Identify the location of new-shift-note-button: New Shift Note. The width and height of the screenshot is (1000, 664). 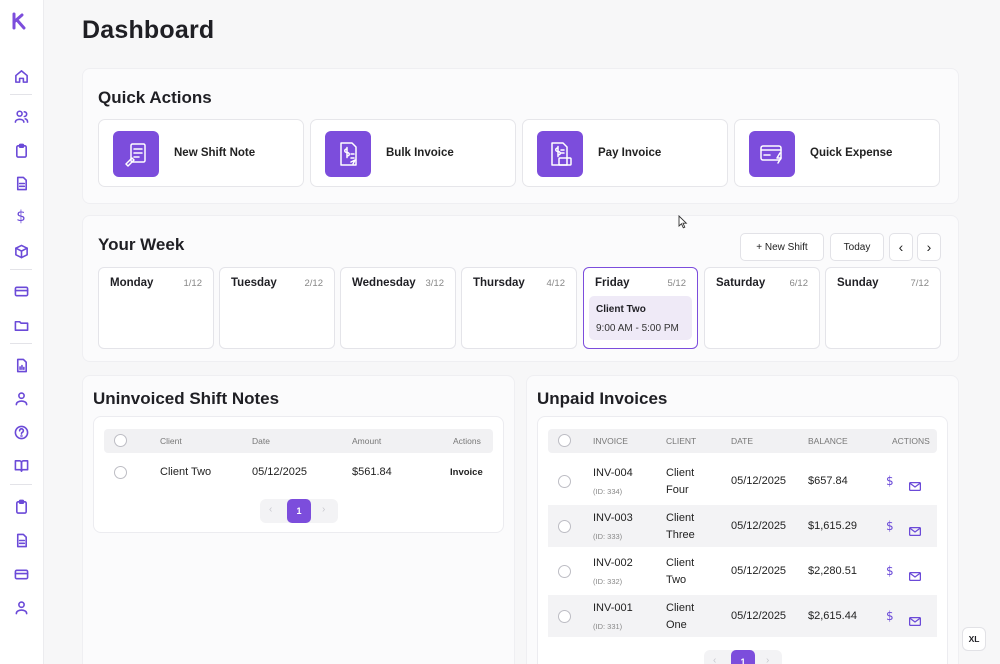
(201, 153).